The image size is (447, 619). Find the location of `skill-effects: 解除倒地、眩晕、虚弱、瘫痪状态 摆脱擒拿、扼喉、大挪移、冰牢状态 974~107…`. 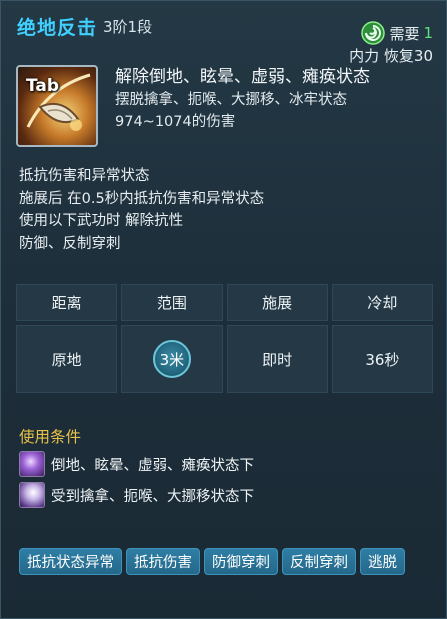

skill-effects: 解除倒地、眩晕、虚弱、瘫痪状态 摆脱擒拿、扼喉、大挪移、冰牢状态 974~107… is located at coordinates (242, 99).